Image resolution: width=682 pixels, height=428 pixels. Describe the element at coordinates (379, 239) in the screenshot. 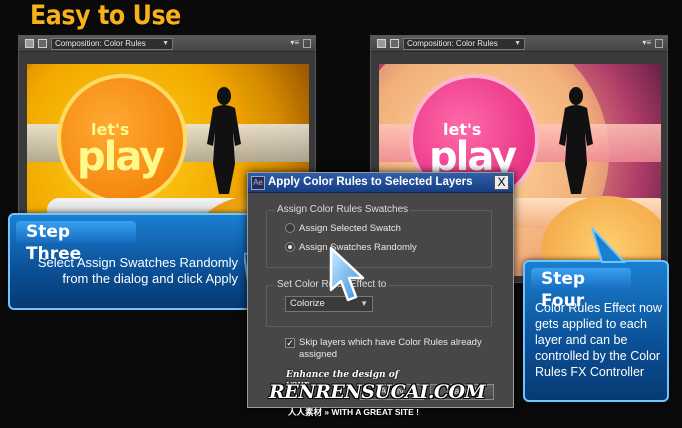

I see `swatches-group` at that location.